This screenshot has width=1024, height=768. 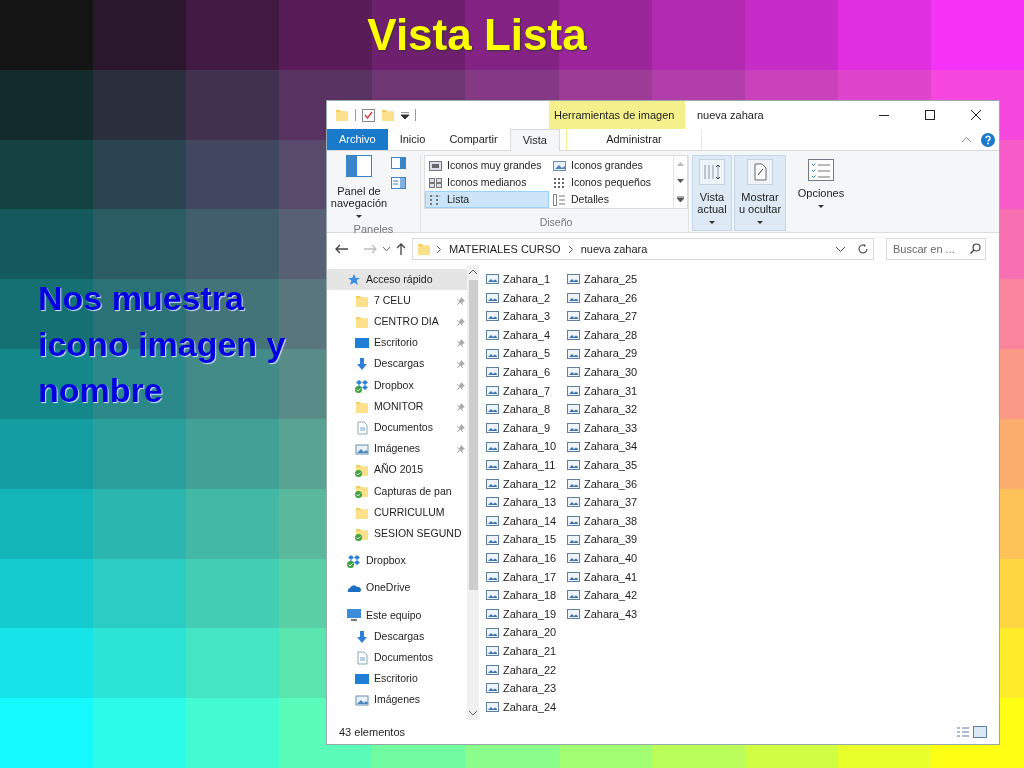 What do you see at coordinates (966, 139) in the screenshot?
I see `collapse-ribbon-icon` at bounding box center [966, 139].